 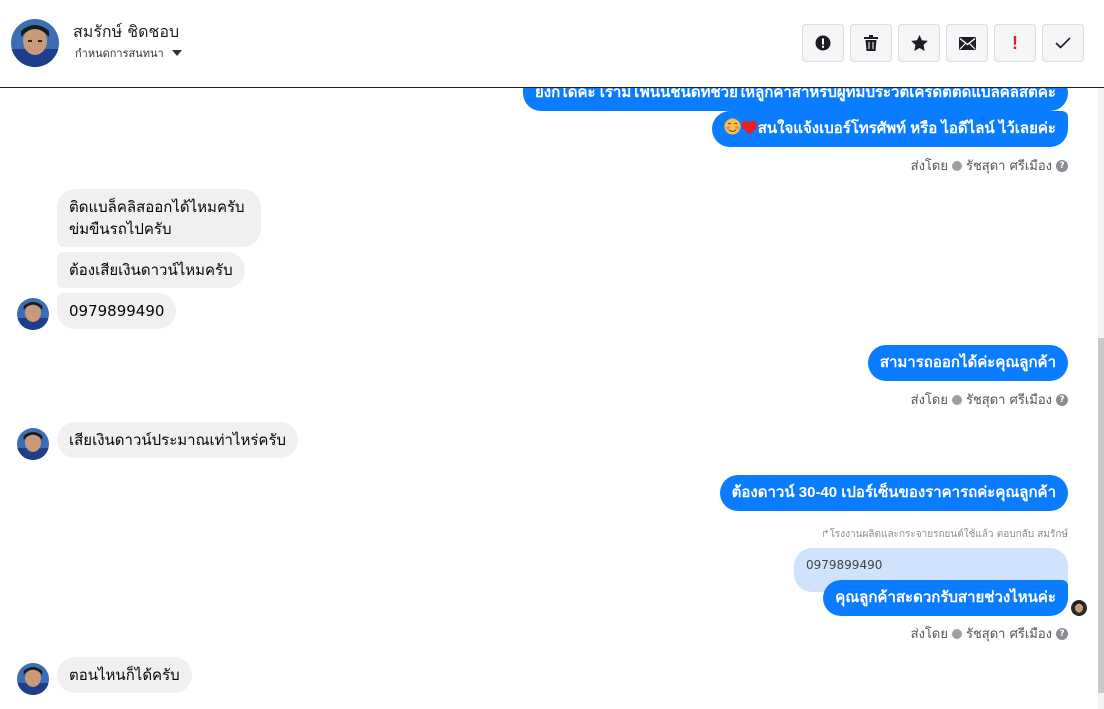 What do you see at coordinates (35, 43) in the screenshot?
I see `contact-avatar` at bounding box center [35, 43].